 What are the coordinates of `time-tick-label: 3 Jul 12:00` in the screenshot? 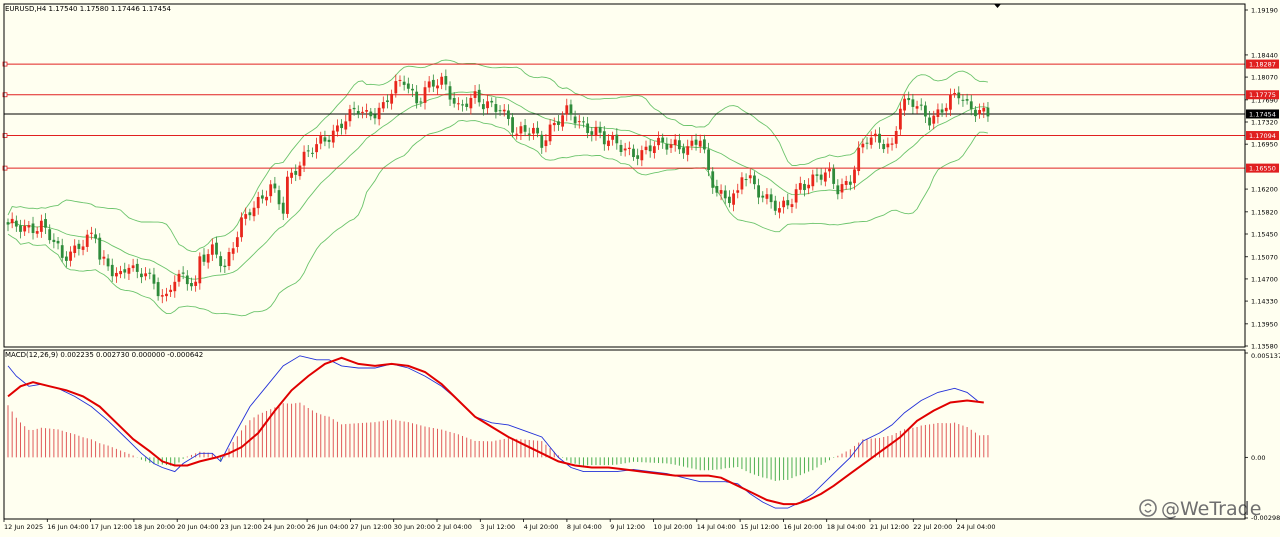 It's located at (497, 527).